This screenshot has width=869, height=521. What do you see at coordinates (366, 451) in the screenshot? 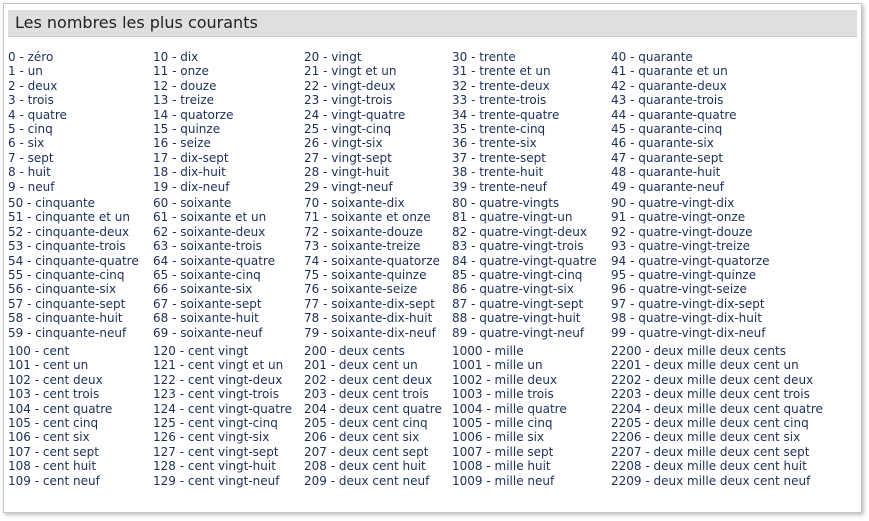
I see `number-item: 207 - deux cent sept` at bounding box center [366, 451].